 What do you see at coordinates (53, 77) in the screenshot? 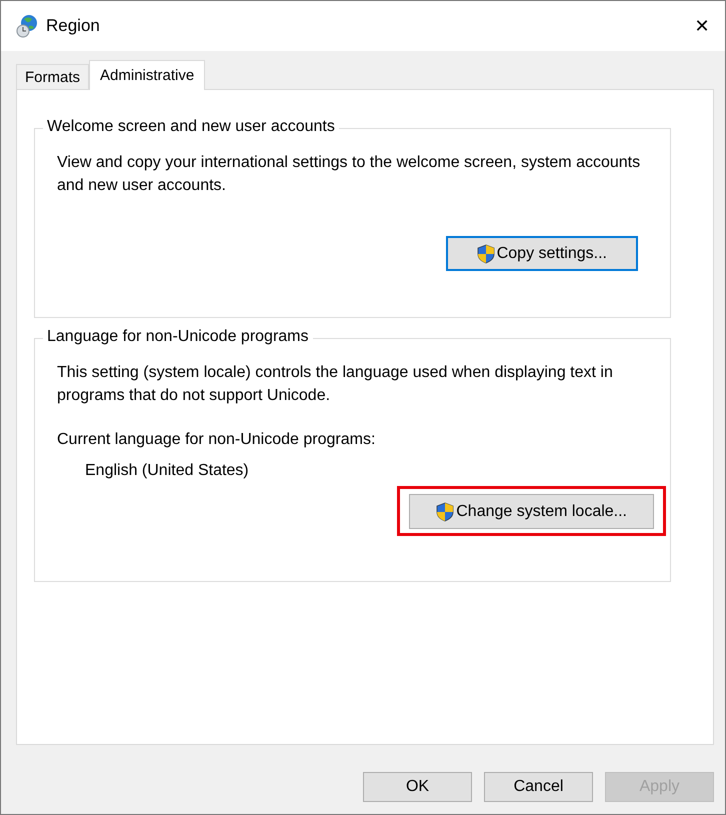
I see `tab: Formats` at bounding box center [53, 77].